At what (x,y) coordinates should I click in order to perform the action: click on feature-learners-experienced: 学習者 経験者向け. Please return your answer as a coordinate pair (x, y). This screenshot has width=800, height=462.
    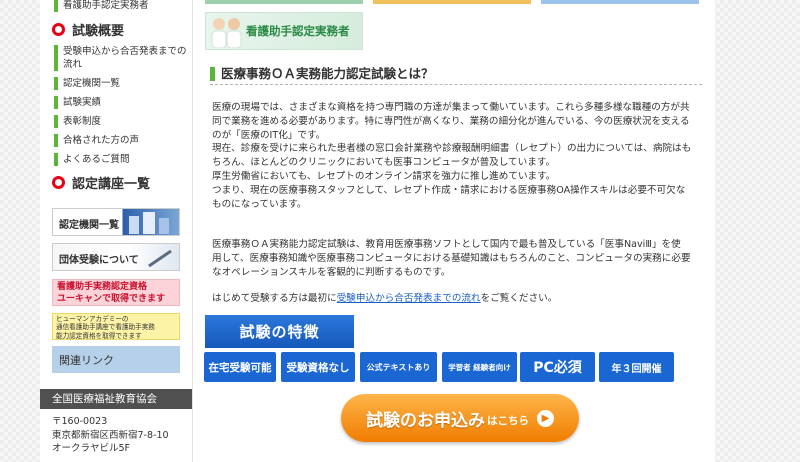
    Looking at the image, I should click on (479, 367).